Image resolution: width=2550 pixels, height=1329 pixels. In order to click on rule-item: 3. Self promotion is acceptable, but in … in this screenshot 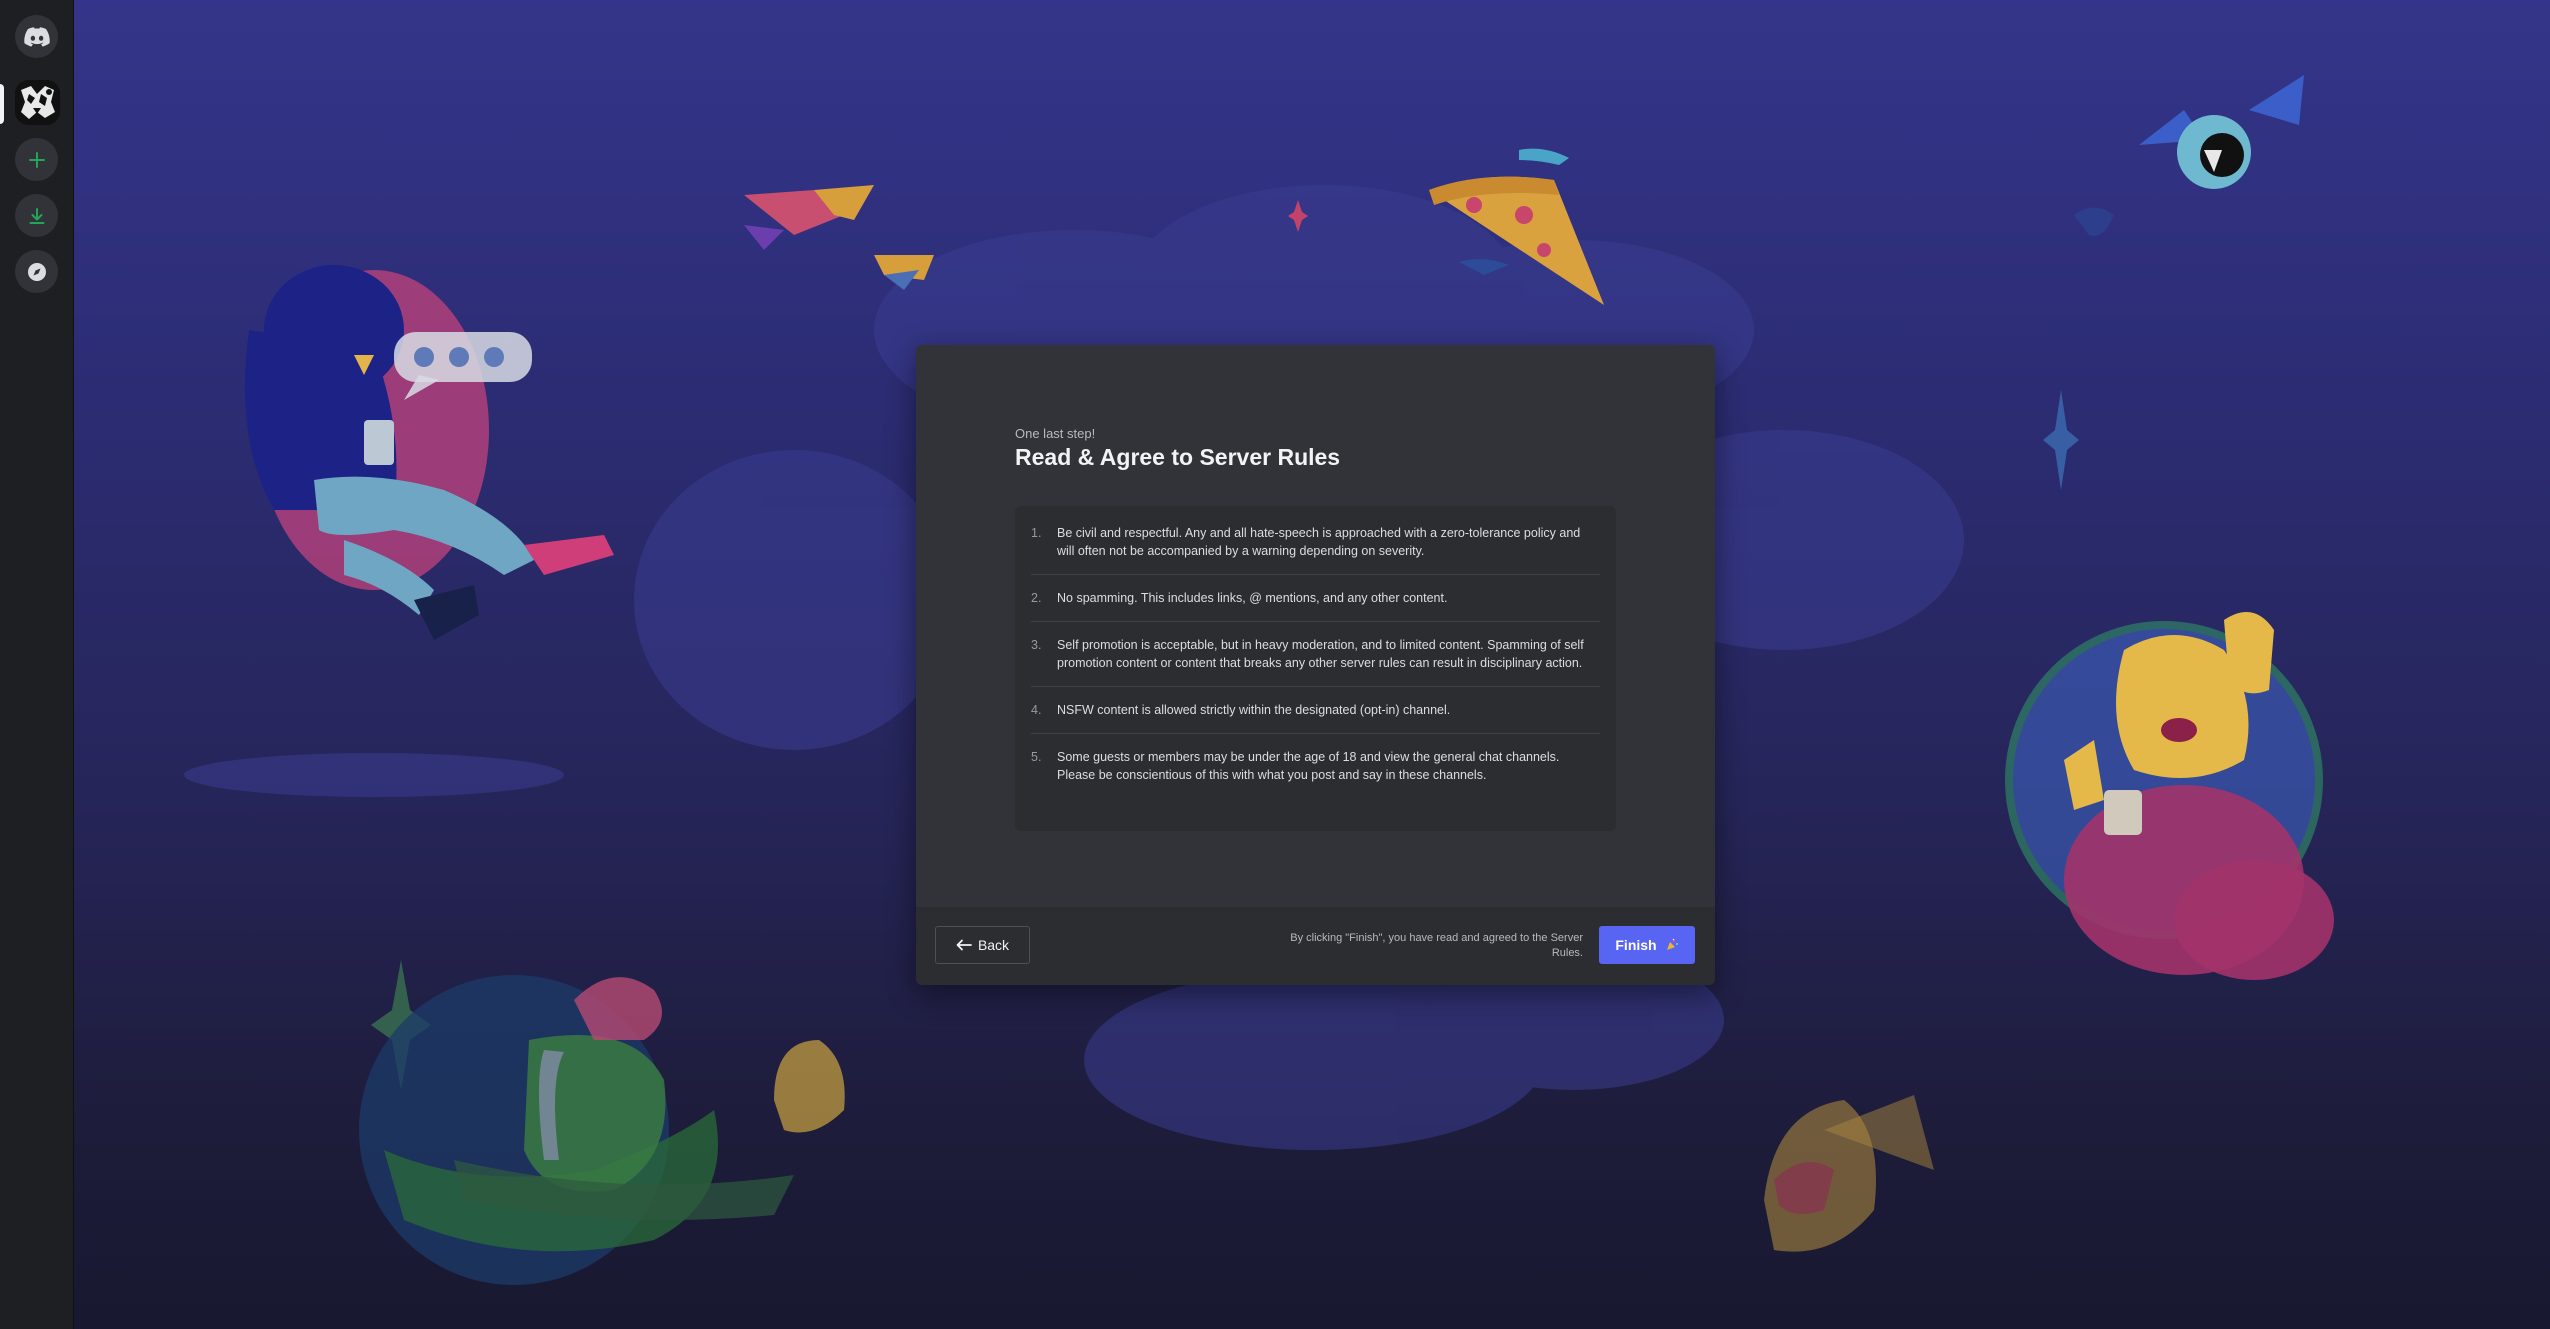, I will do `click(1315, 654)`.